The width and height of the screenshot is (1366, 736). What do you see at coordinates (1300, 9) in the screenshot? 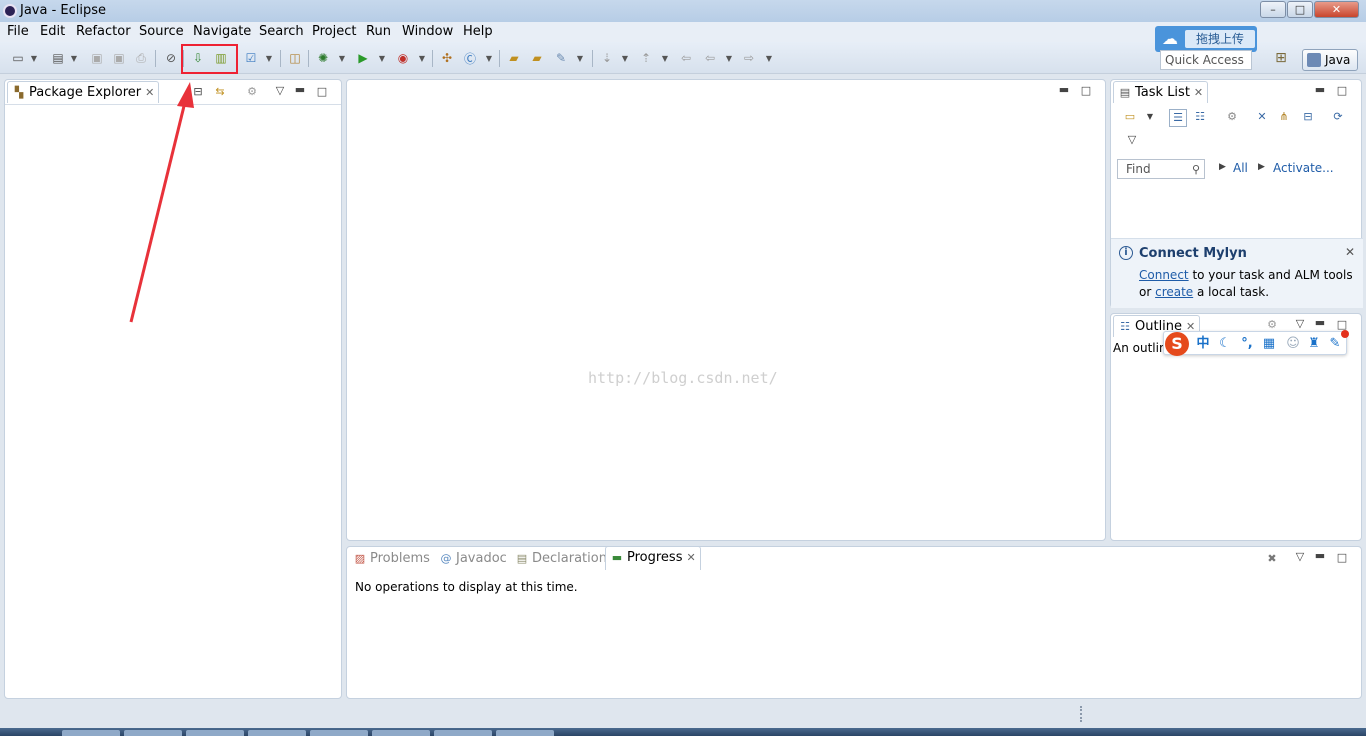
I see `maximize-button: □` at bounding box center [1300, 9].